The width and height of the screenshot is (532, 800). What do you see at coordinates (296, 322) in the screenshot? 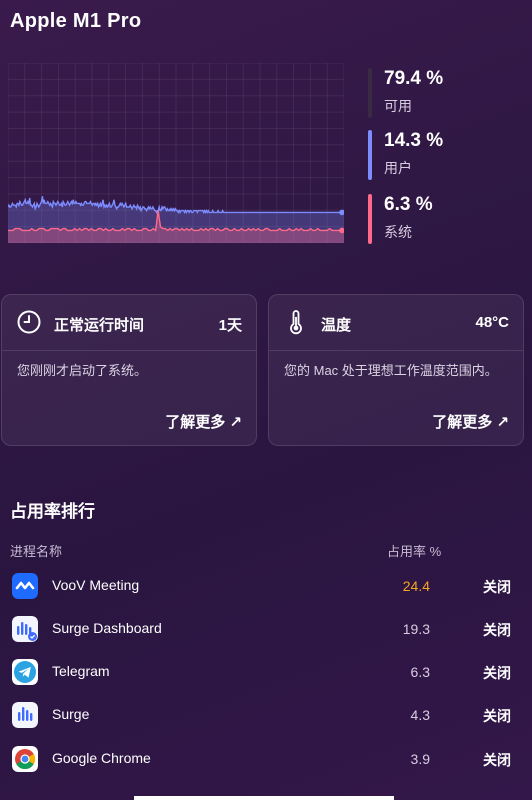
I see `thermometer-icon` at bounding box center [296, 322].